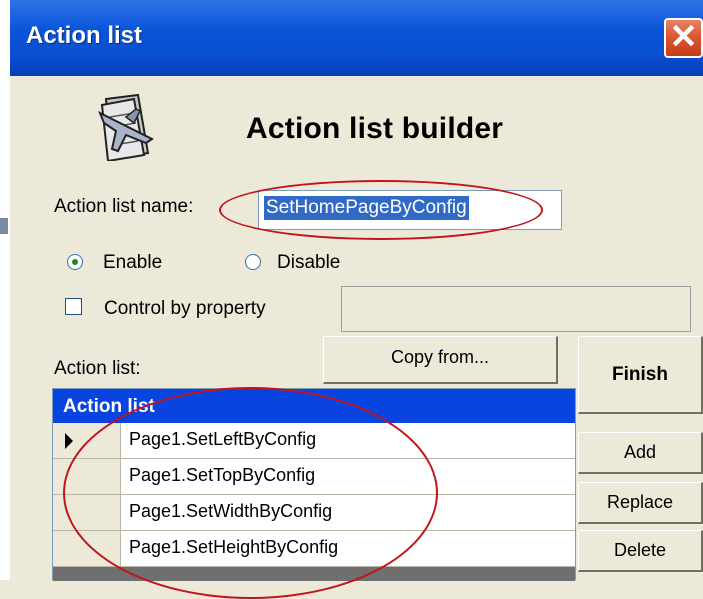 This screenshot has height=599, width=703. What do you see at coordinates (4, 226) in the screenshot?
I see `background-window-control` at bounding box center [4, 226].